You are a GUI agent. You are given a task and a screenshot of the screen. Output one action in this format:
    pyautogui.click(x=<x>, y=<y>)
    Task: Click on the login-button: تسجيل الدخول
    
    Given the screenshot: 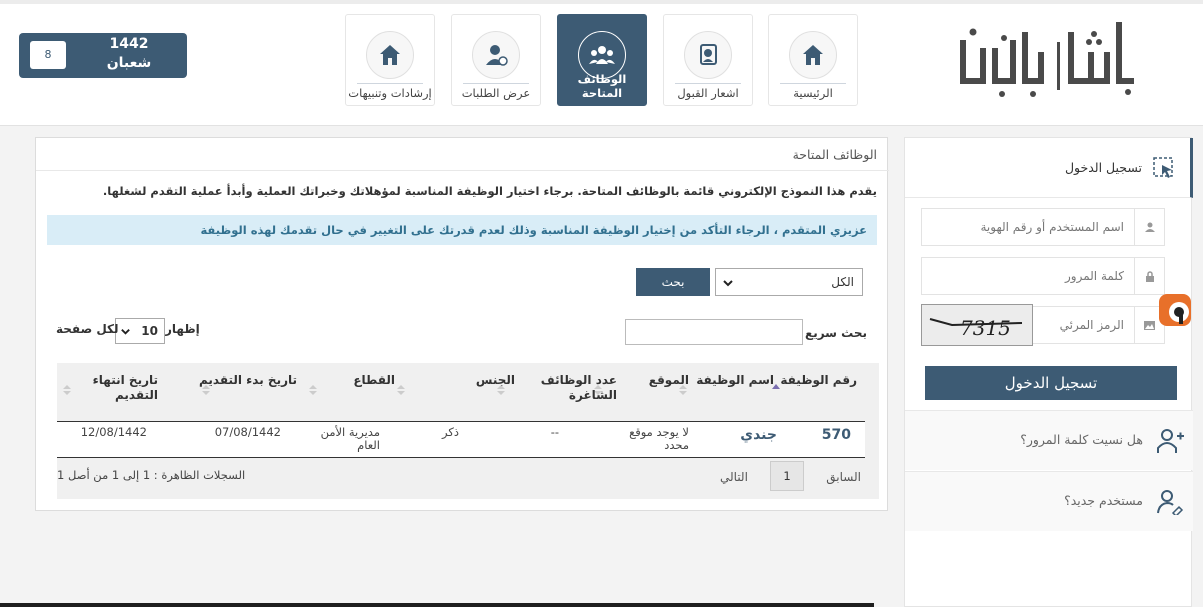 What is the action you would take?
    pyautogui.click(x=1051, y=383)
    